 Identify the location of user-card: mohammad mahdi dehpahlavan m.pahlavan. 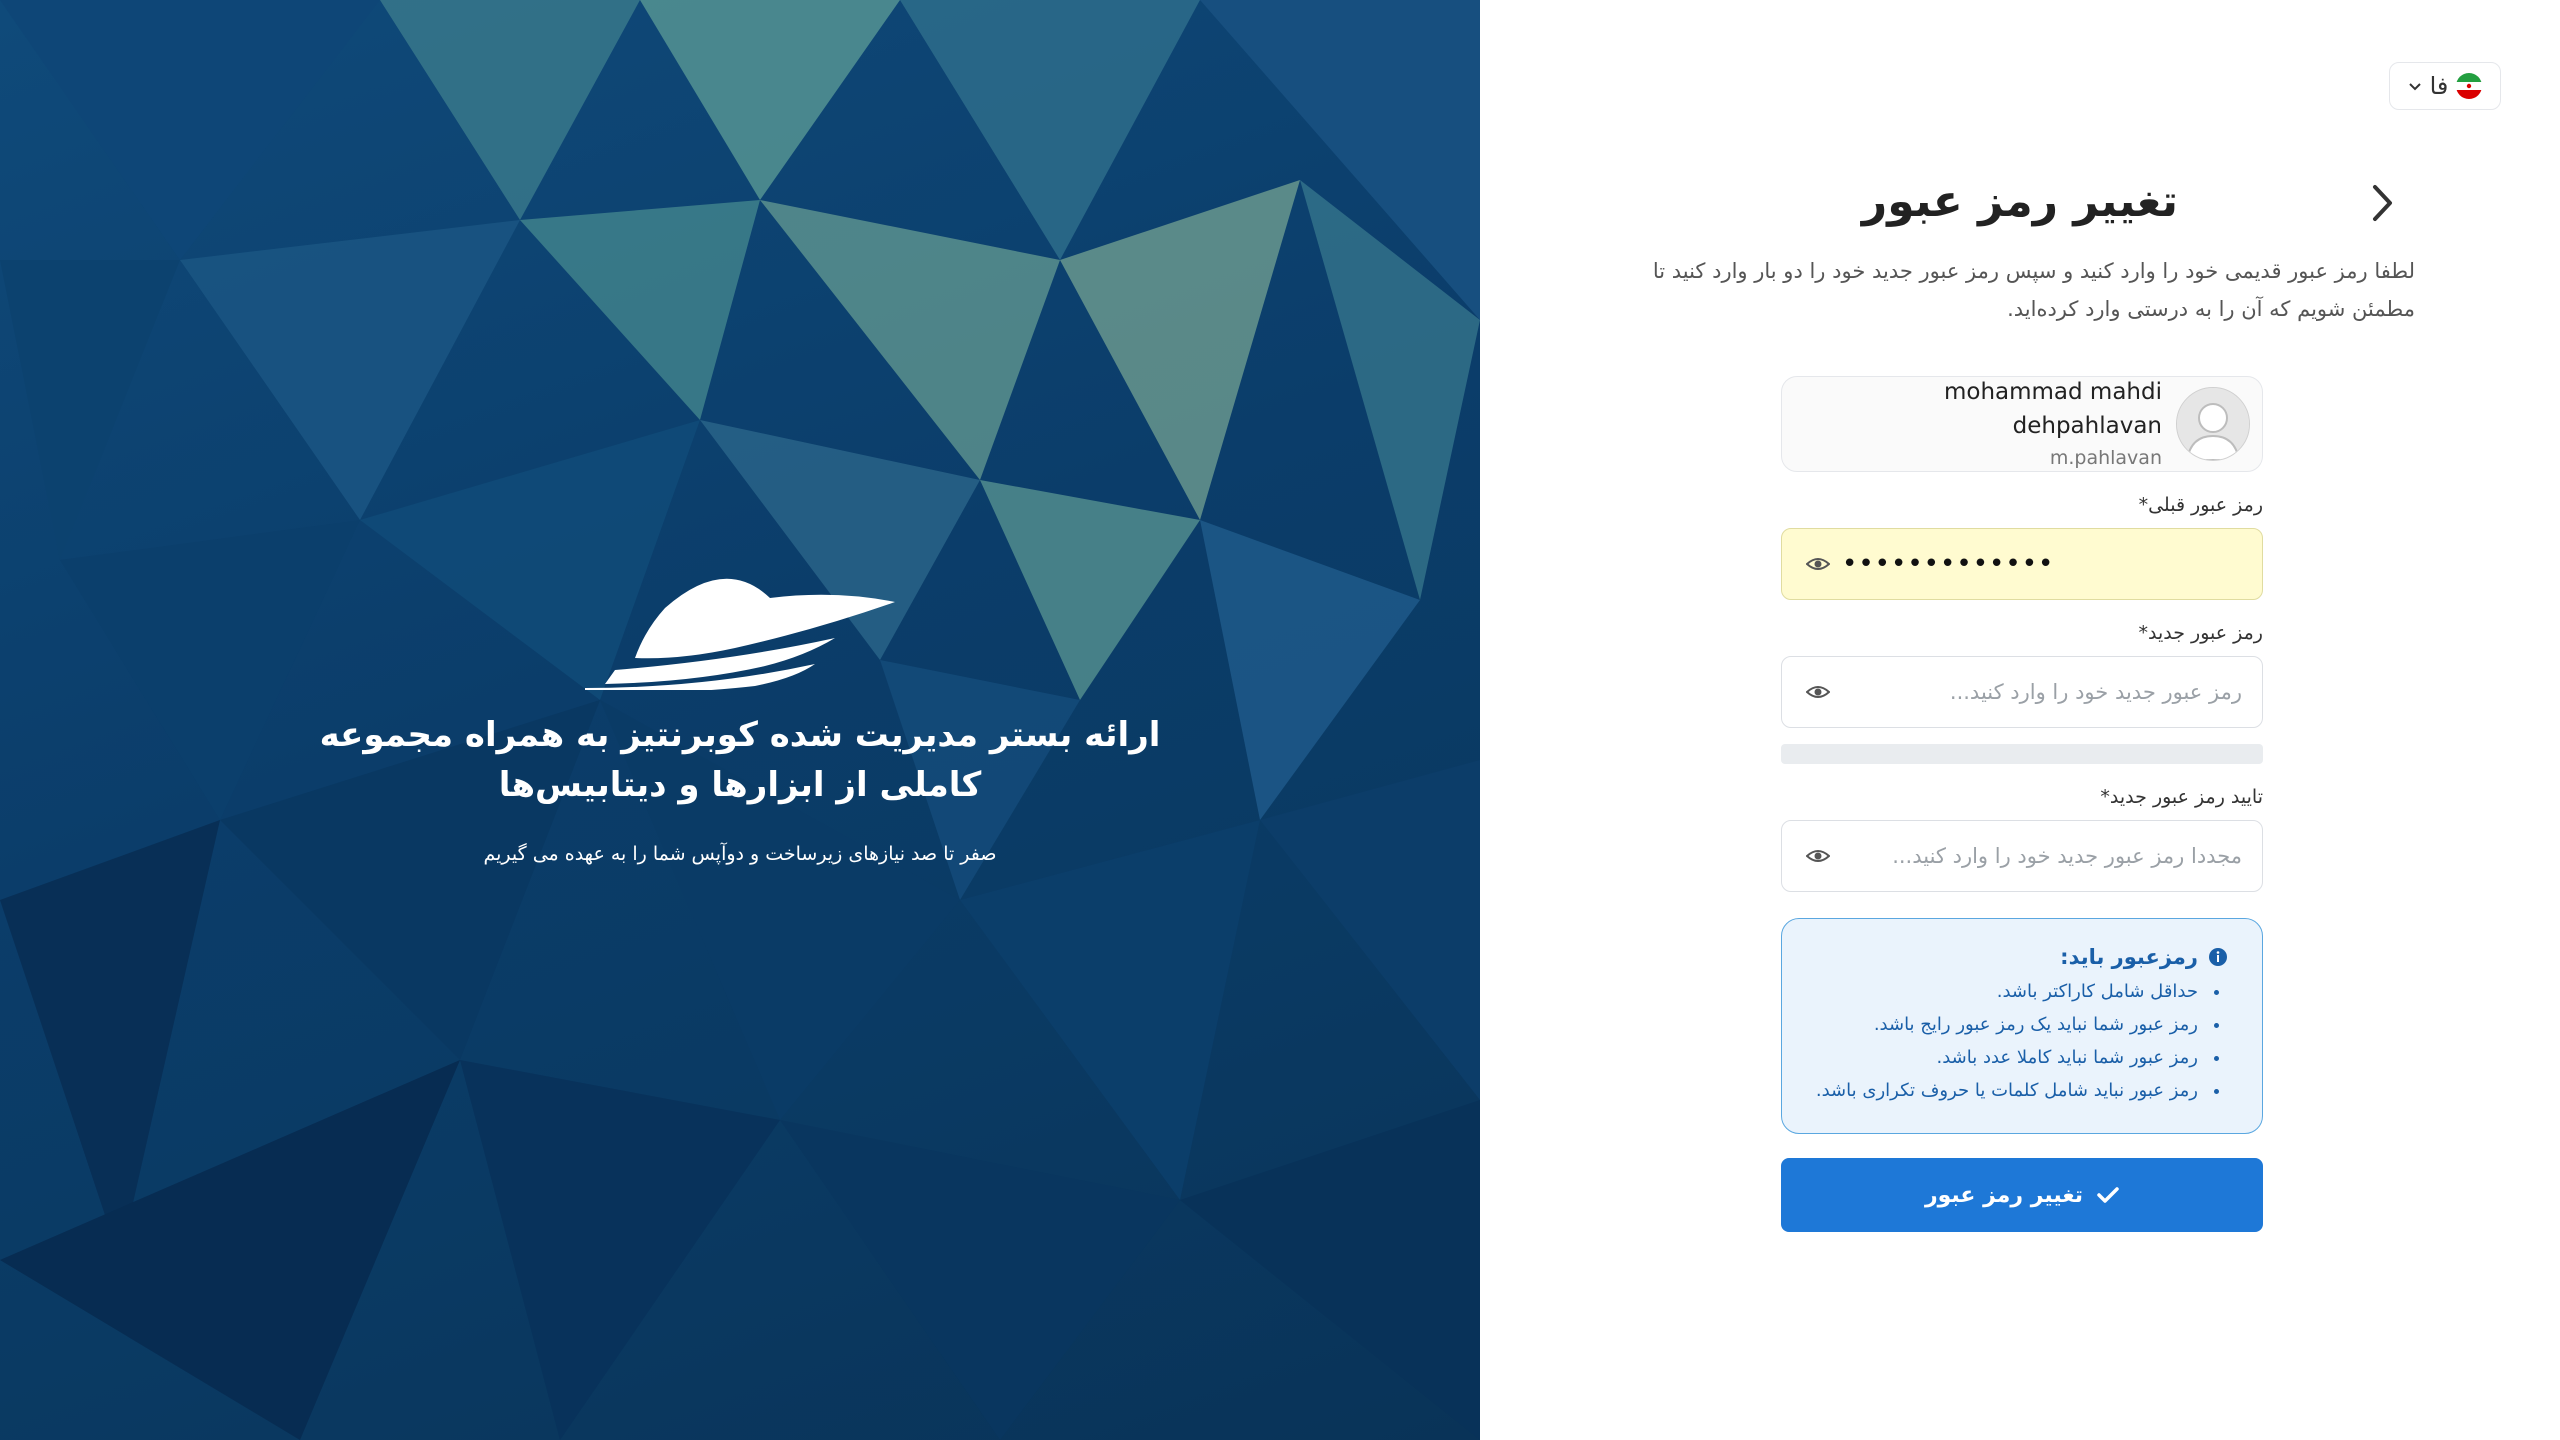
(2022, 424).